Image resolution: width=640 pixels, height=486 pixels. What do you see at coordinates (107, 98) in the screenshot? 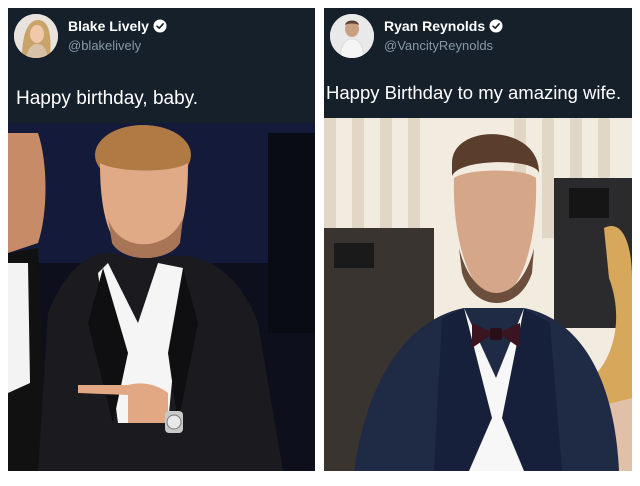
I see `tweet-text: Happy birthday, baby.` at bounding box center [107, 98].